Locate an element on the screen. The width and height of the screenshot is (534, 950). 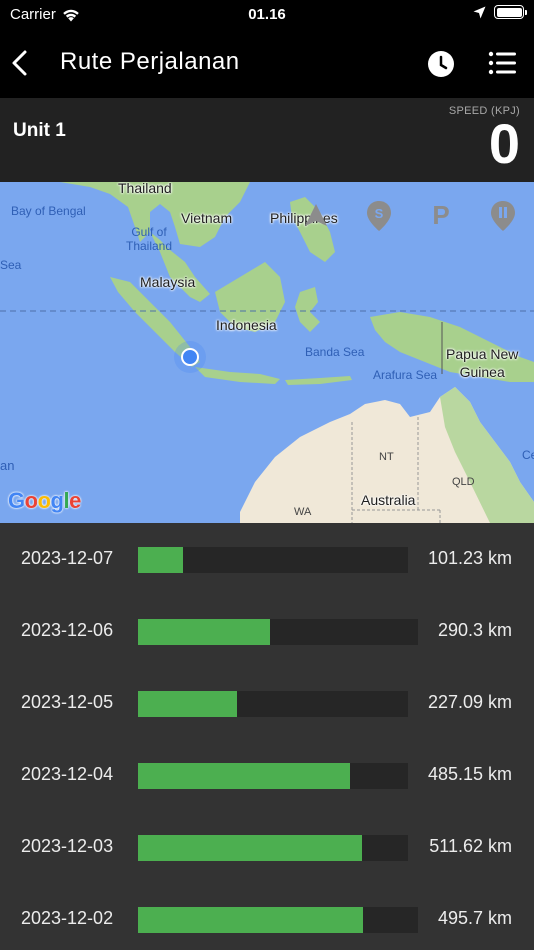
trip-row: 2023-12-07 101.23 km is located at coordinates (267, 560).